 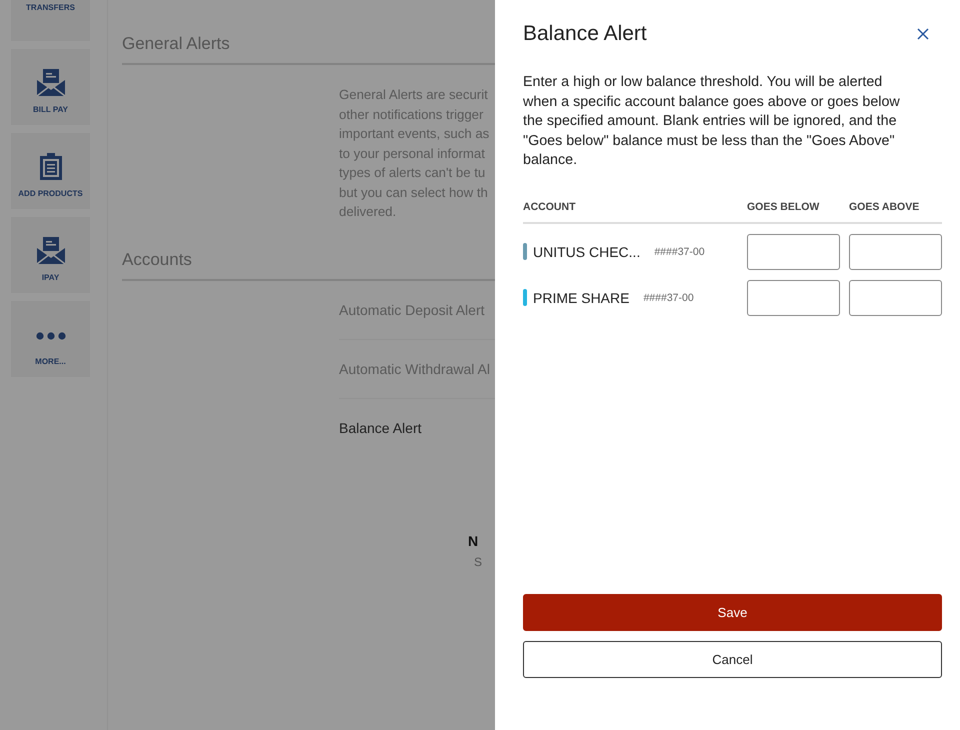 What do you see at coordinates (417, 427) in the screenshot?
I see `alert-item: Balance Alert` at bounding box center [417, 427].